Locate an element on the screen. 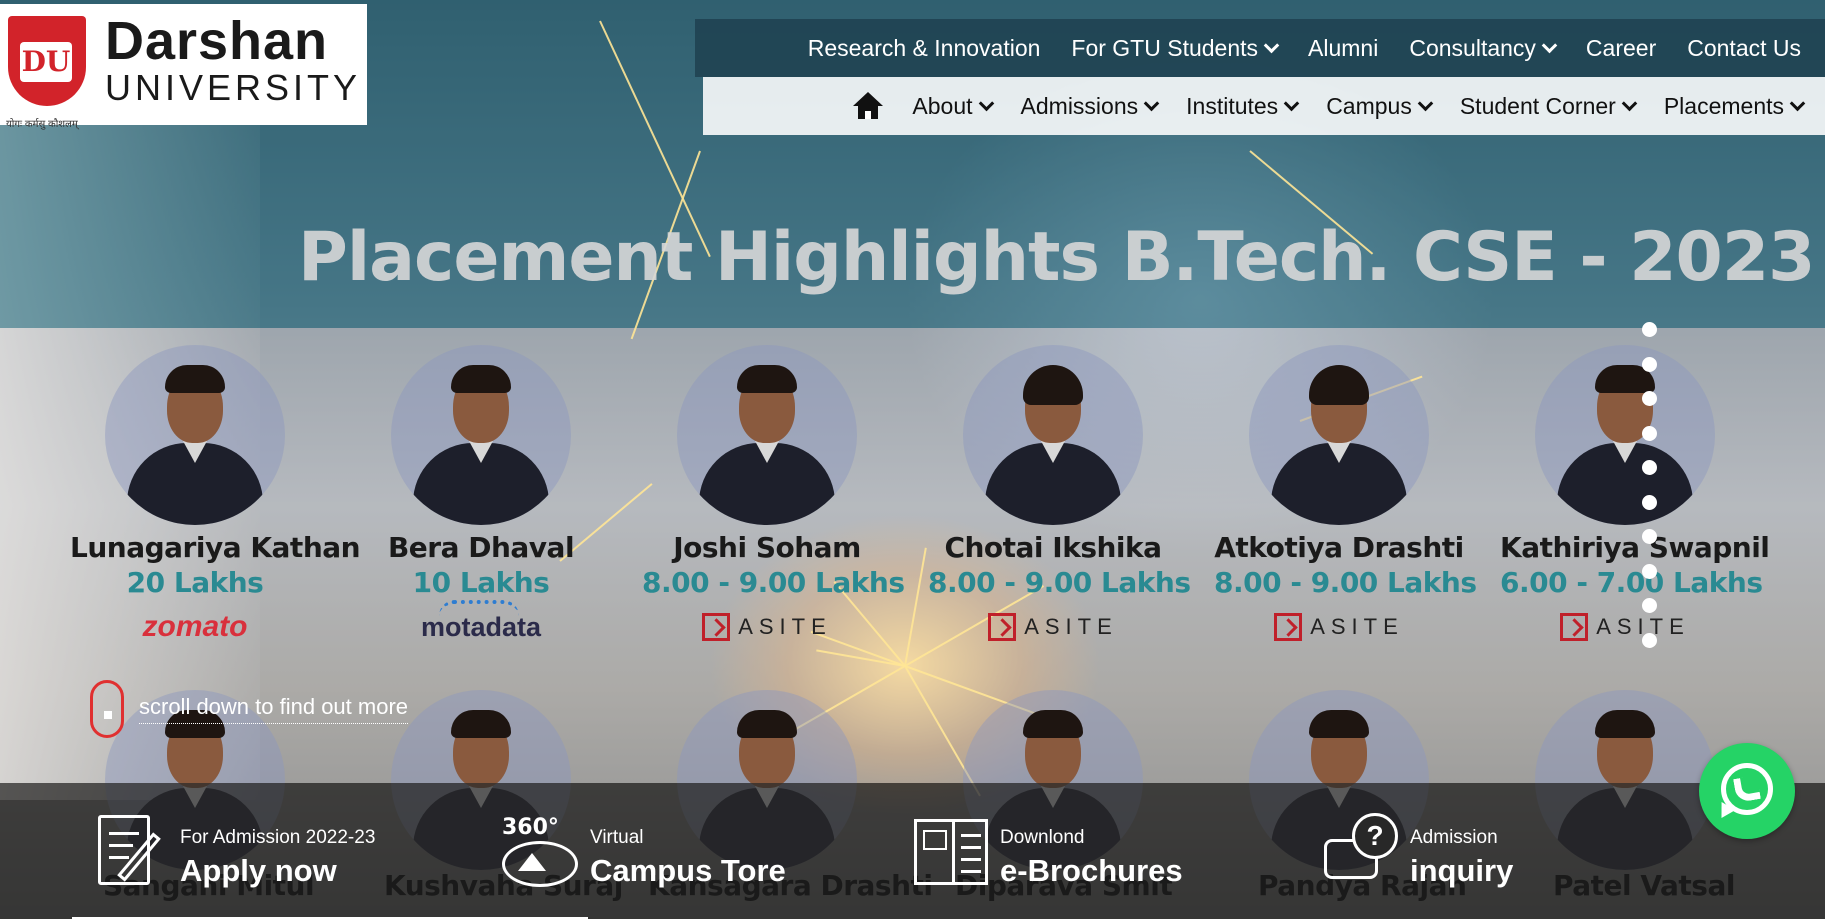 This screenshot has width=1825, height=919. nav-home is located at coordinates (868, 106).